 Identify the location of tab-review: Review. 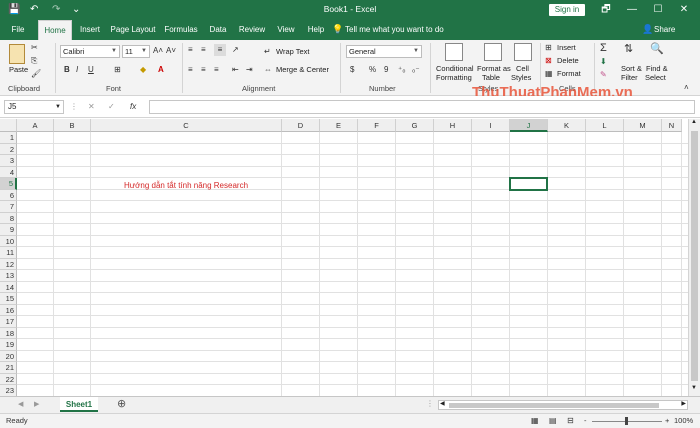
(252, 30).